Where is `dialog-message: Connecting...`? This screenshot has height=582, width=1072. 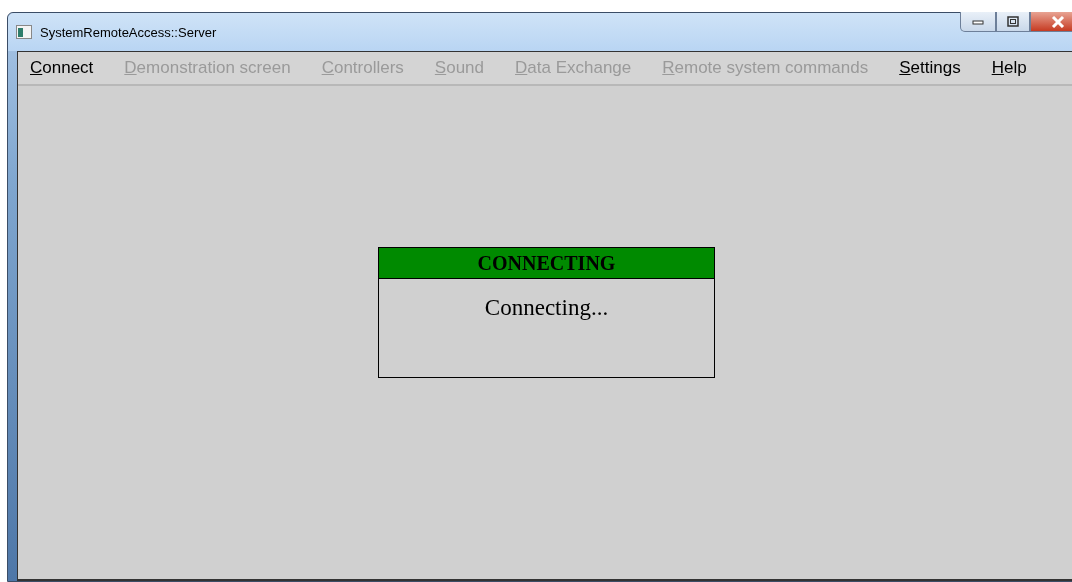 dialog-message: Connecting... is located at coordinates (546, 308).